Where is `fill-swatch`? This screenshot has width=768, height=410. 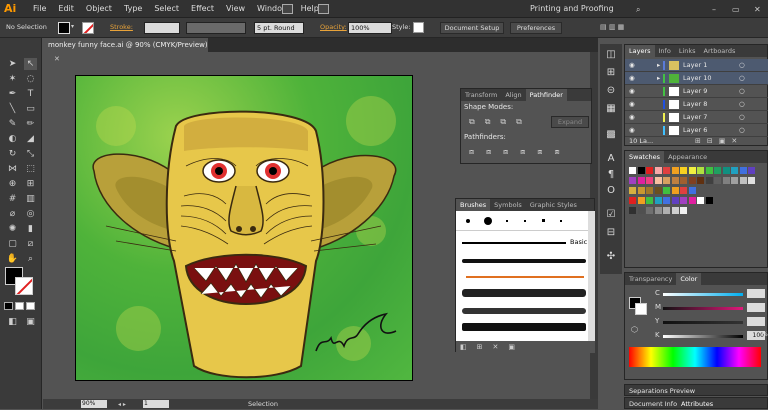
fill-swatch is located at coordinates (64, 28).